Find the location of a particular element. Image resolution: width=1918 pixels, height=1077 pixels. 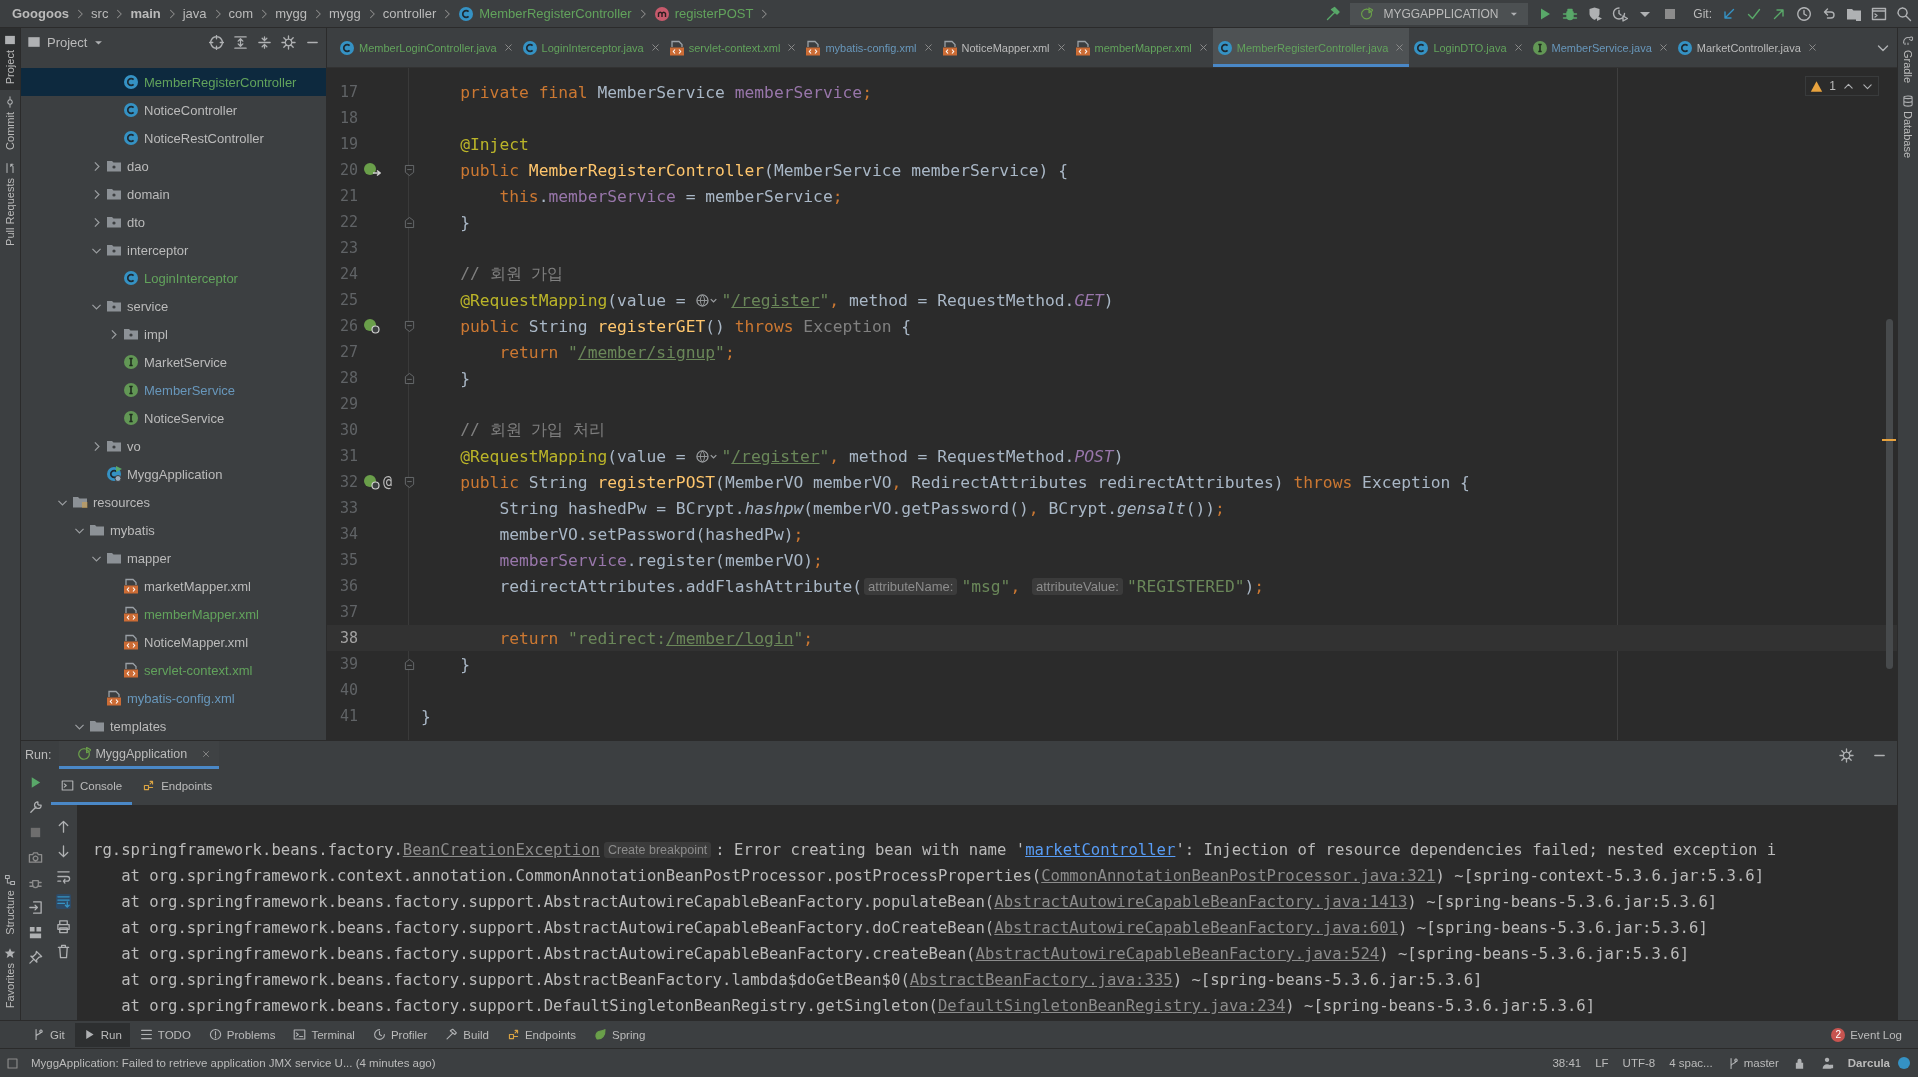

soft-wrap-icon is located at coordinates (63, 876).